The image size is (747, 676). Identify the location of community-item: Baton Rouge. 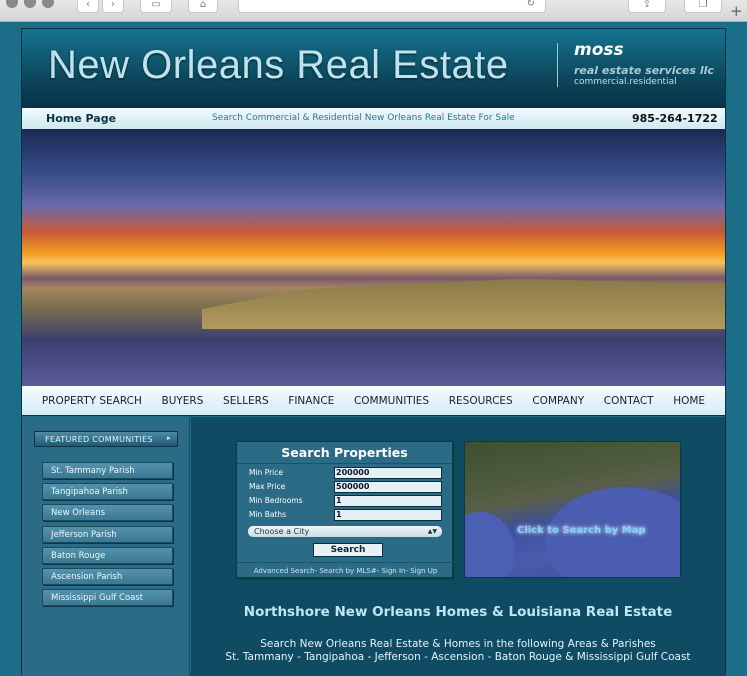
(107, 555).